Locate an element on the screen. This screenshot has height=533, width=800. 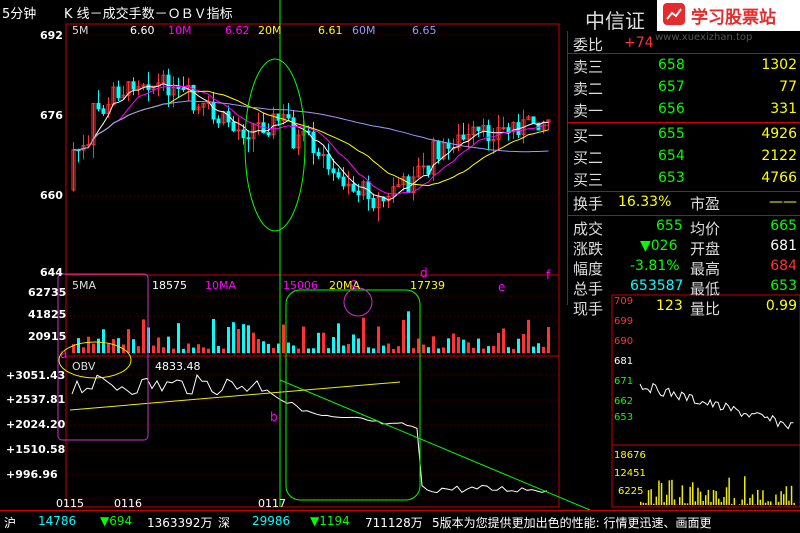
mini-vol-1: 12451 is located at coordinates (630, 473).